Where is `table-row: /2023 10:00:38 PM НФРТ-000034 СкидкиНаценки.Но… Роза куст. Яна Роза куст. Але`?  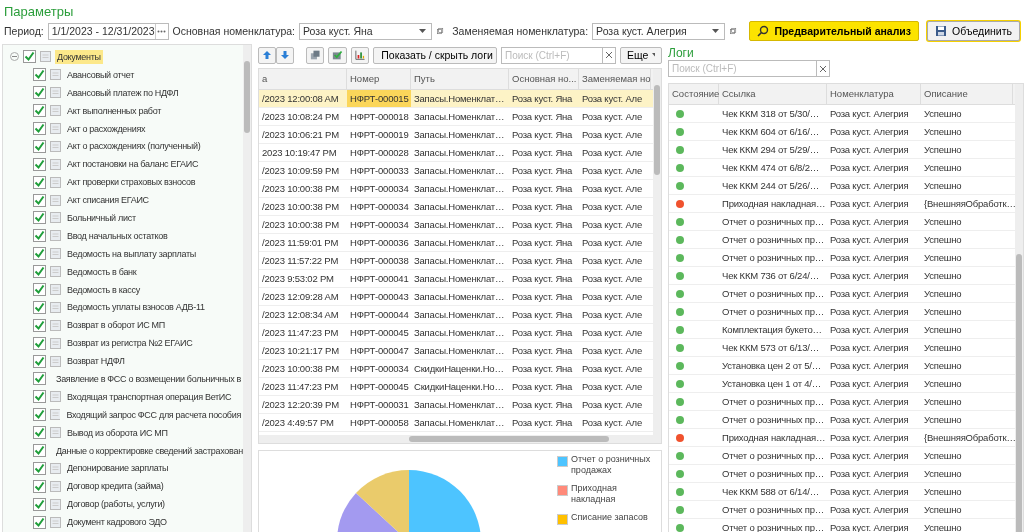 table-row: /2023 10:00:38 PM НФРТ-000034 СкидкиНаценки.Но… Роза куст. Яна Роза куст. Але is located at coordinates (456, 369).